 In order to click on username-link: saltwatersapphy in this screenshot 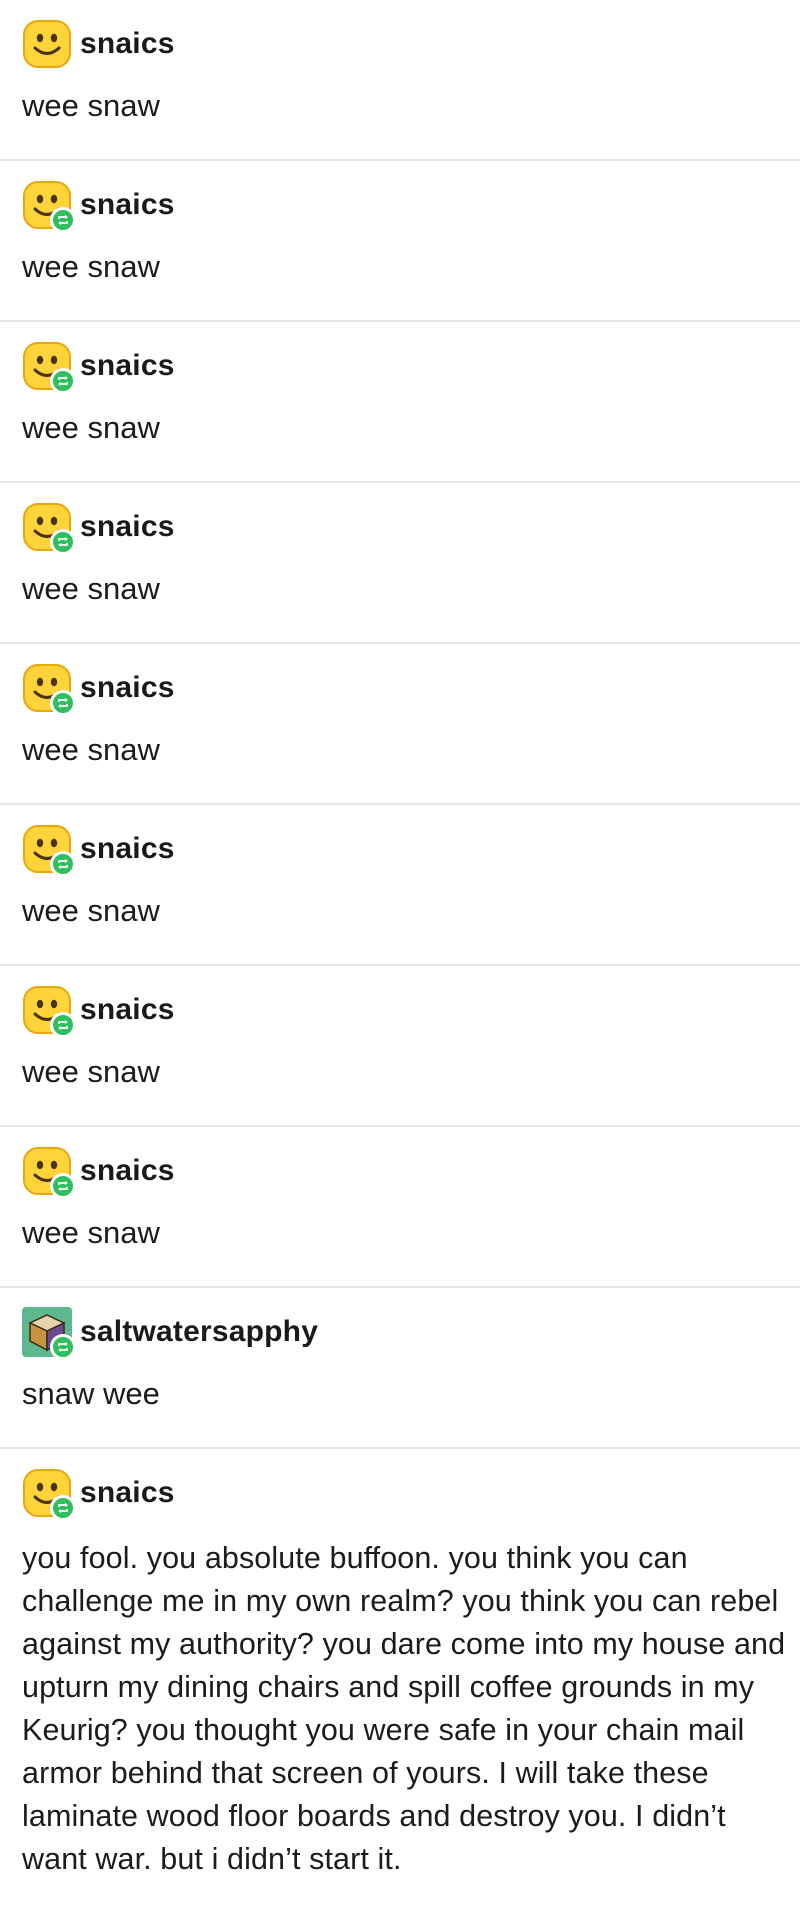, I will do `click(199, 1332)`.